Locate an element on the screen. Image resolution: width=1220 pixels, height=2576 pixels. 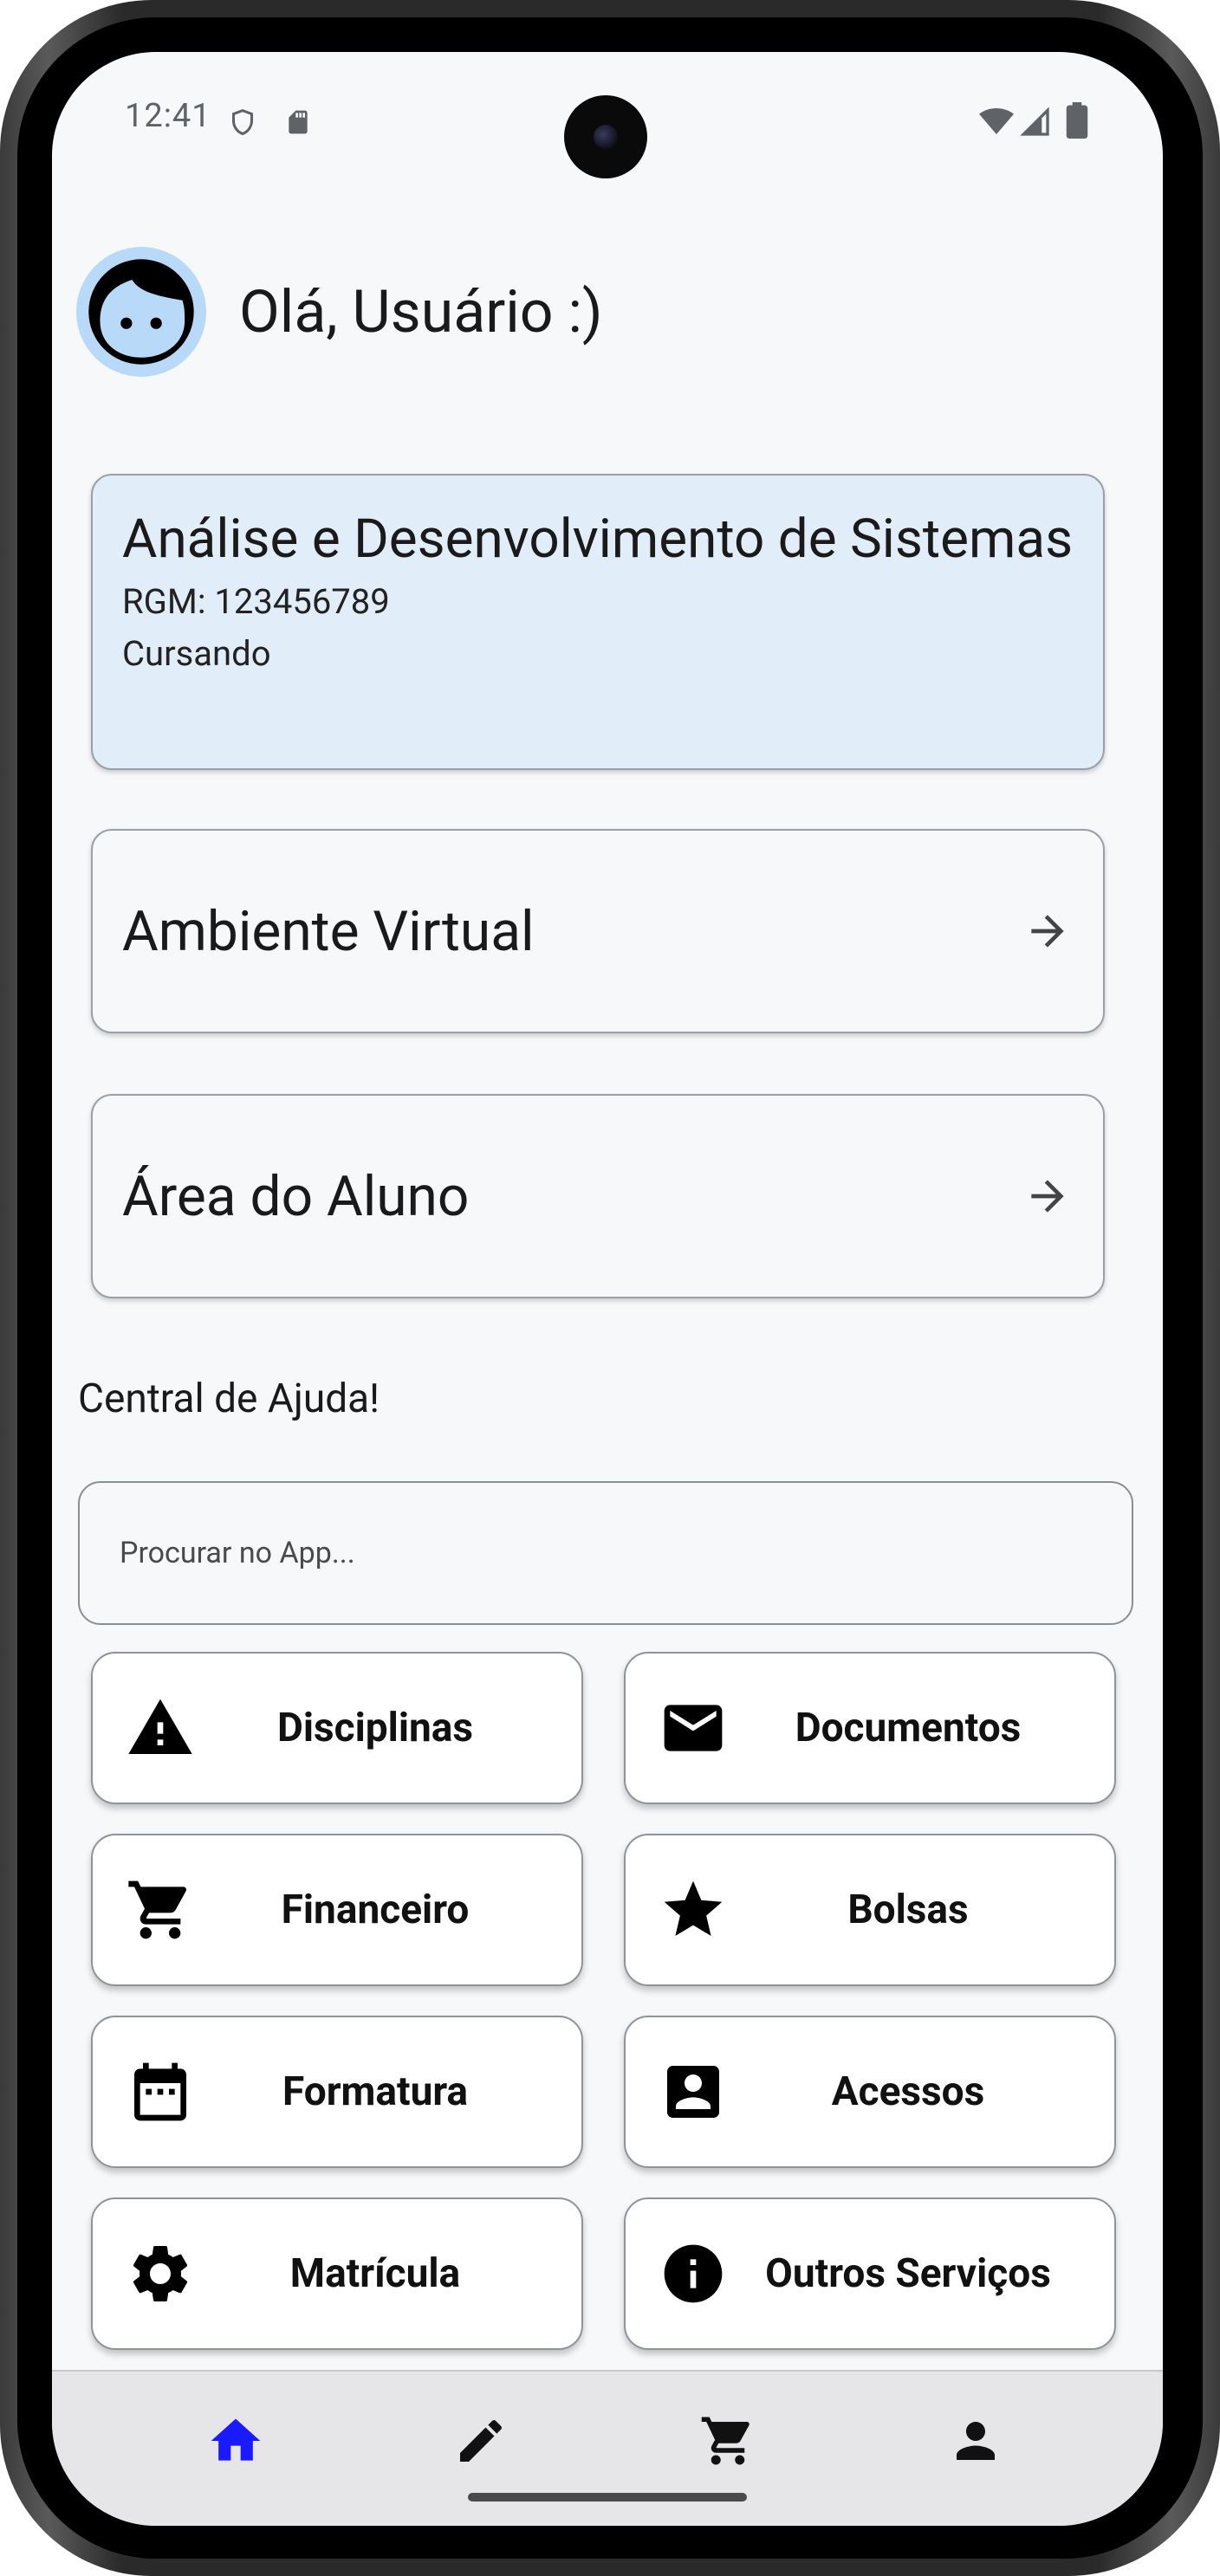
grid-button-documentos: Documentos is located at coordinates (870, 1728).